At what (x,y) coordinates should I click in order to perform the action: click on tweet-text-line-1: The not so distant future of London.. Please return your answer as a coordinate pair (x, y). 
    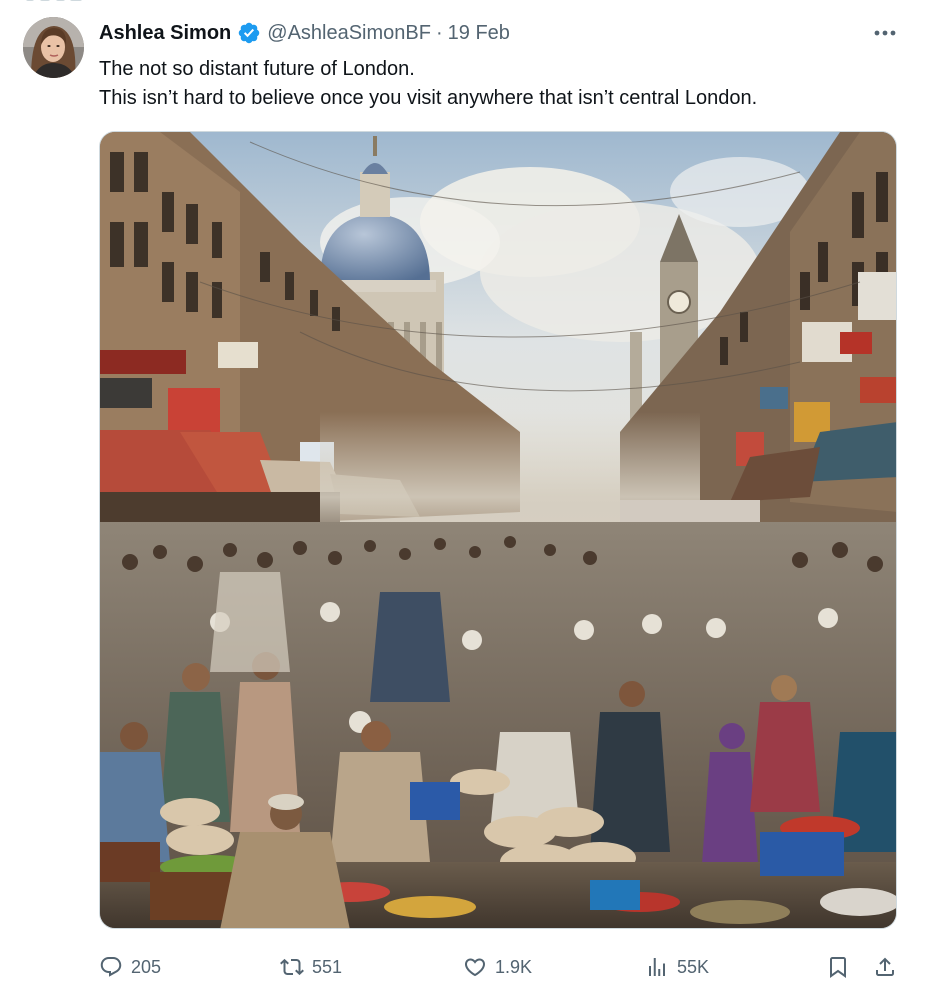
    Looking at the image, I should click on (257, 69).